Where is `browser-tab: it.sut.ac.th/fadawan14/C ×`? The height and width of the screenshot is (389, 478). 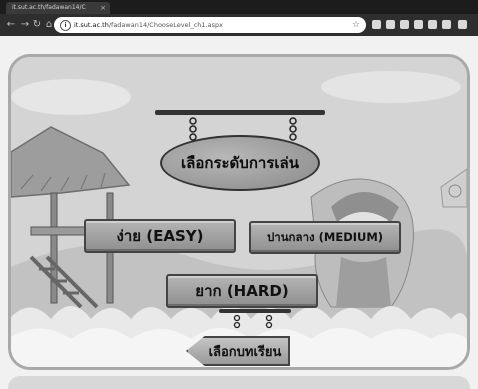 browser-tab: it.sut.ac.th/fadawan14/C × is located at coordinates (58, 8).